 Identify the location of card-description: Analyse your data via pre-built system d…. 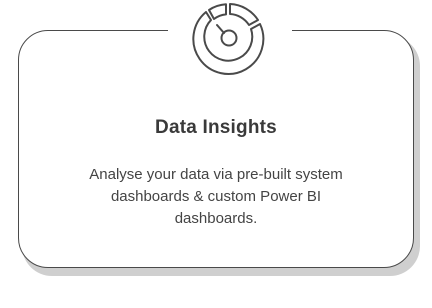
(216, 196).